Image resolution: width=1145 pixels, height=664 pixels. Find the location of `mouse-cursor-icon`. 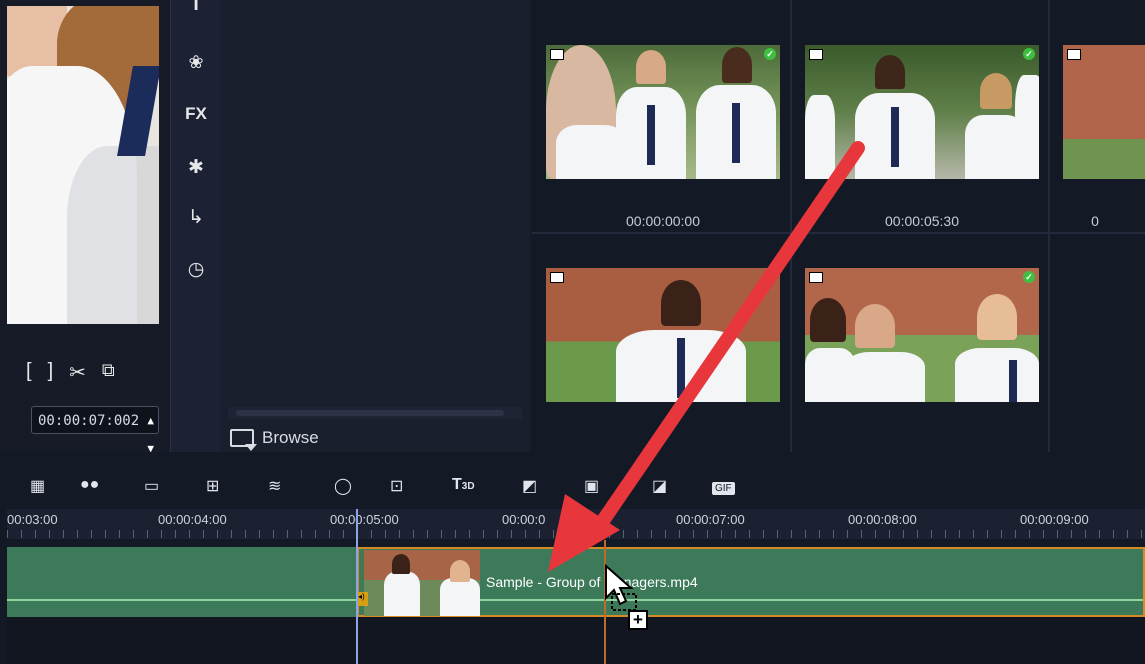

mouse-cursor-icon is located at coordinates (621, 587).